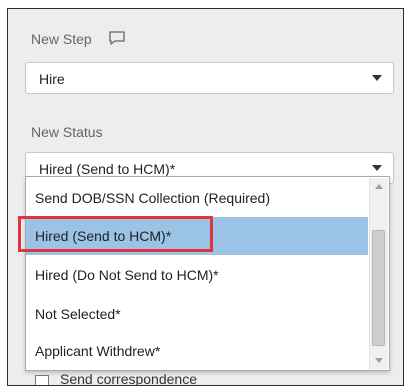 This screenshot has height=390, width=407. Describe the element at coordinates (67, 132) in the screenshot. I see `new-status-label: New Status` at that location.